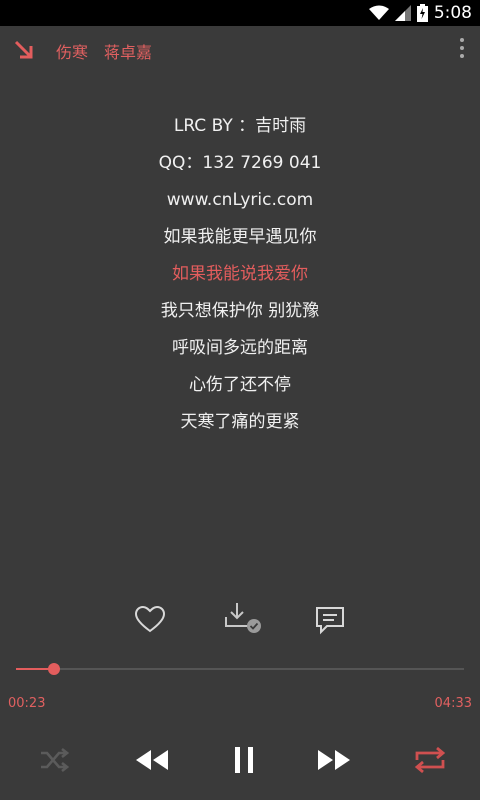 The image size is (480, 800). Describe the element at coordinates (240, 126) in the screenshot. I see `lyric-line: LRC BY ：吉时雨` at that location.